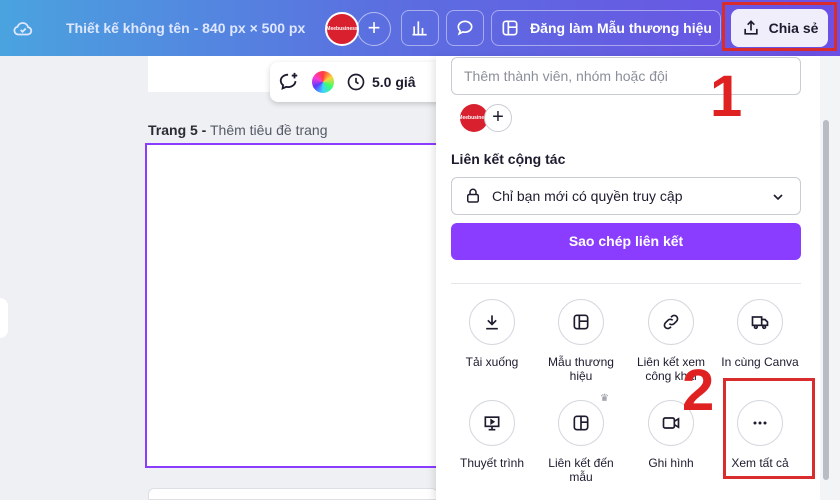 The width and height of the screenshot is (840, 500). I want to click on comment-icon, so click(465, 28).